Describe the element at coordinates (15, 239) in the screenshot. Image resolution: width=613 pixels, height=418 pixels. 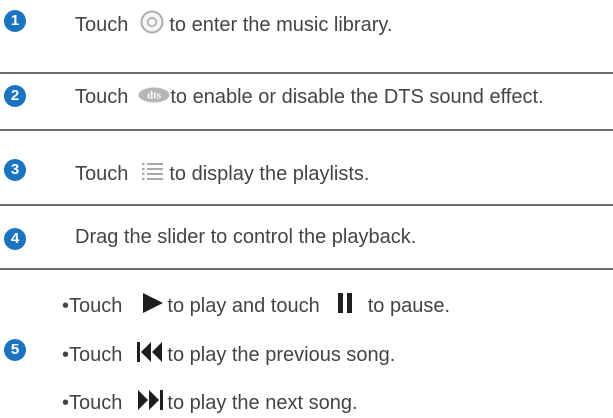
I see `step-number-badge: 4` at that location.